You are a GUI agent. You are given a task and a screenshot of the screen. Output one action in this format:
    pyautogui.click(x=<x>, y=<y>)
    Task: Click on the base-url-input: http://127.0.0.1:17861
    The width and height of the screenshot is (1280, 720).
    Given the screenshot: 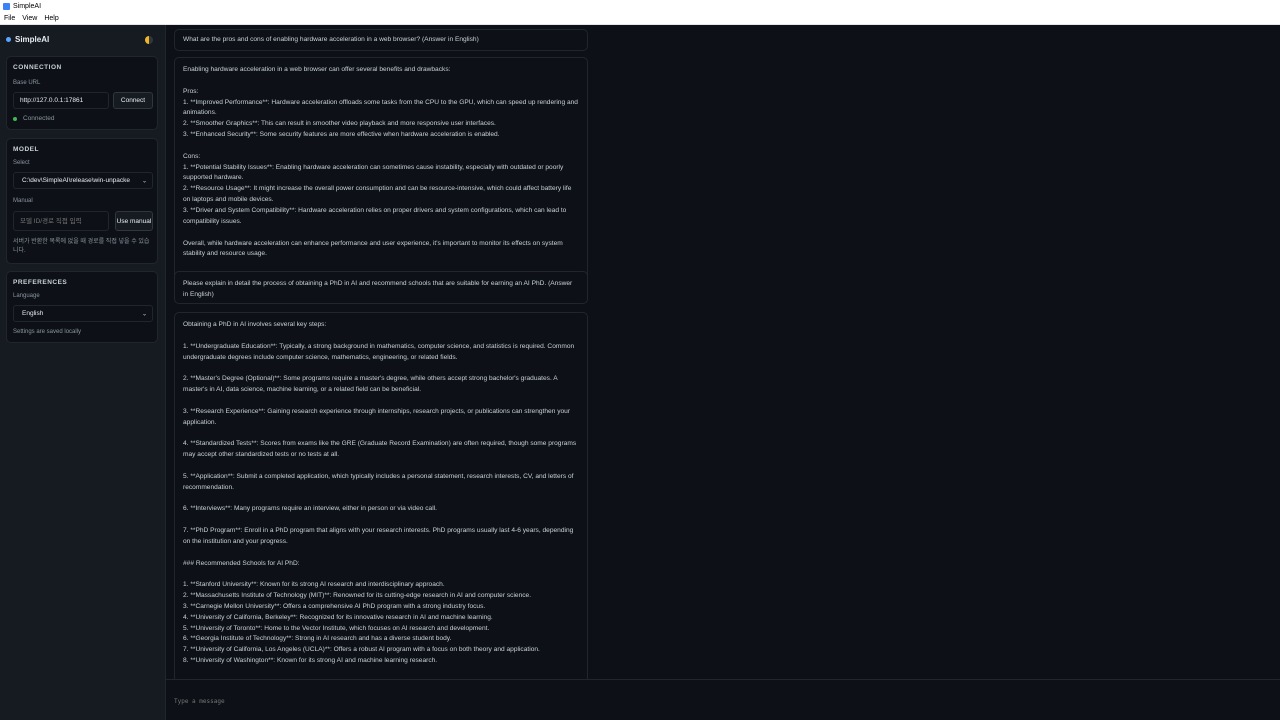 What is the action you would take?
    pyautogui.click(x=61, y=100)
    